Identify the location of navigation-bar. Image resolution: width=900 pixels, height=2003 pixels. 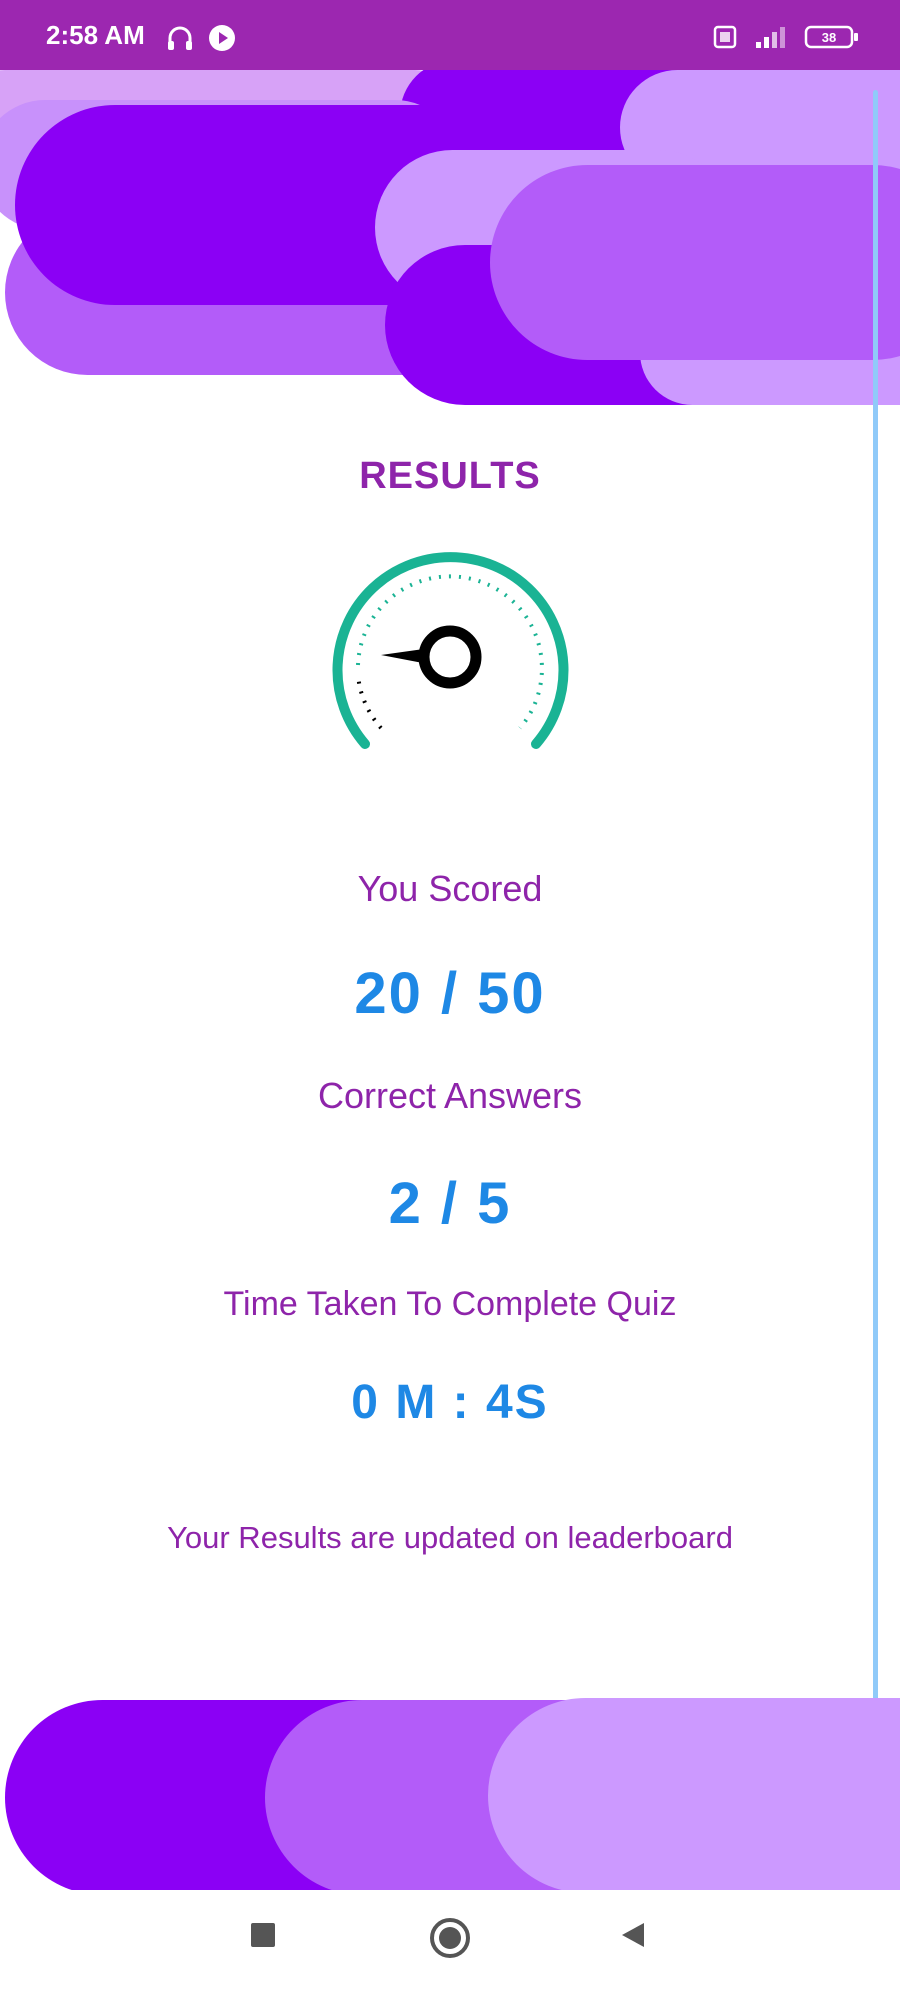
(450, 1946).